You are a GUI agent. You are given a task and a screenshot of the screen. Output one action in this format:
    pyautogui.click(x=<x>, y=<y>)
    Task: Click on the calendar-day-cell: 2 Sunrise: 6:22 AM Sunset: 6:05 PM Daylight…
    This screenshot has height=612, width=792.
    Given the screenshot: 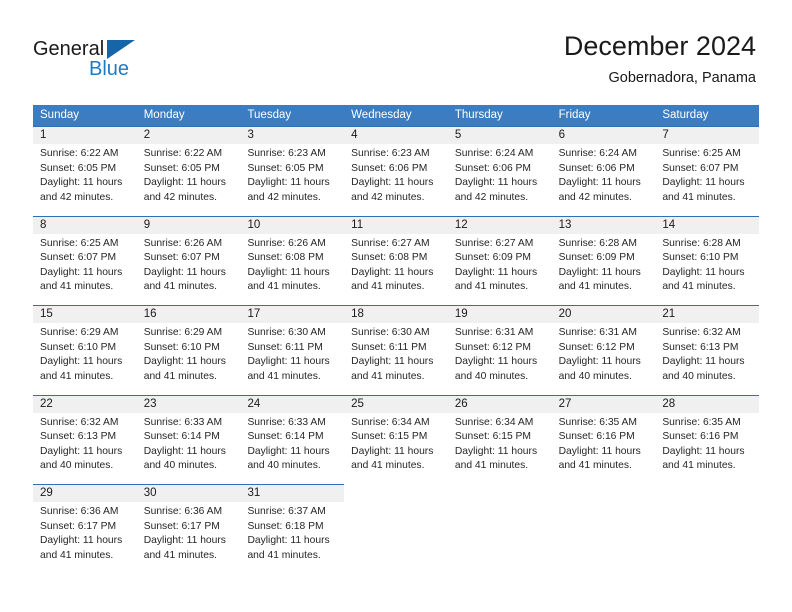 What is the action you would take?
    pyautogui.click(x=188, y=171)
    